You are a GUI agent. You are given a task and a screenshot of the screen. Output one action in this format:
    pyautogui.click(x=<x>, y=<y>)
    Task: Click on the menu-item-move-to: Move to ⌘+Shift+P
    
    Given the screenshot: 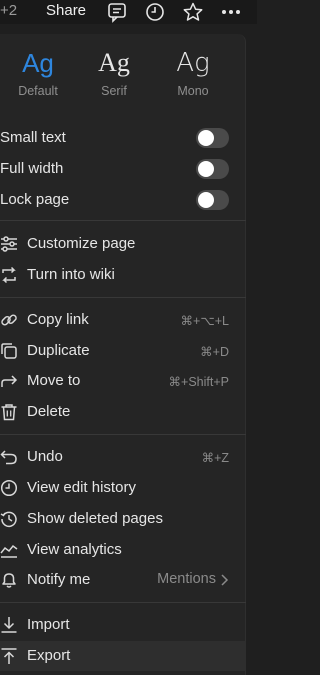 What is the action you would take?
    pyautogui.click(x=123, y=381)
    